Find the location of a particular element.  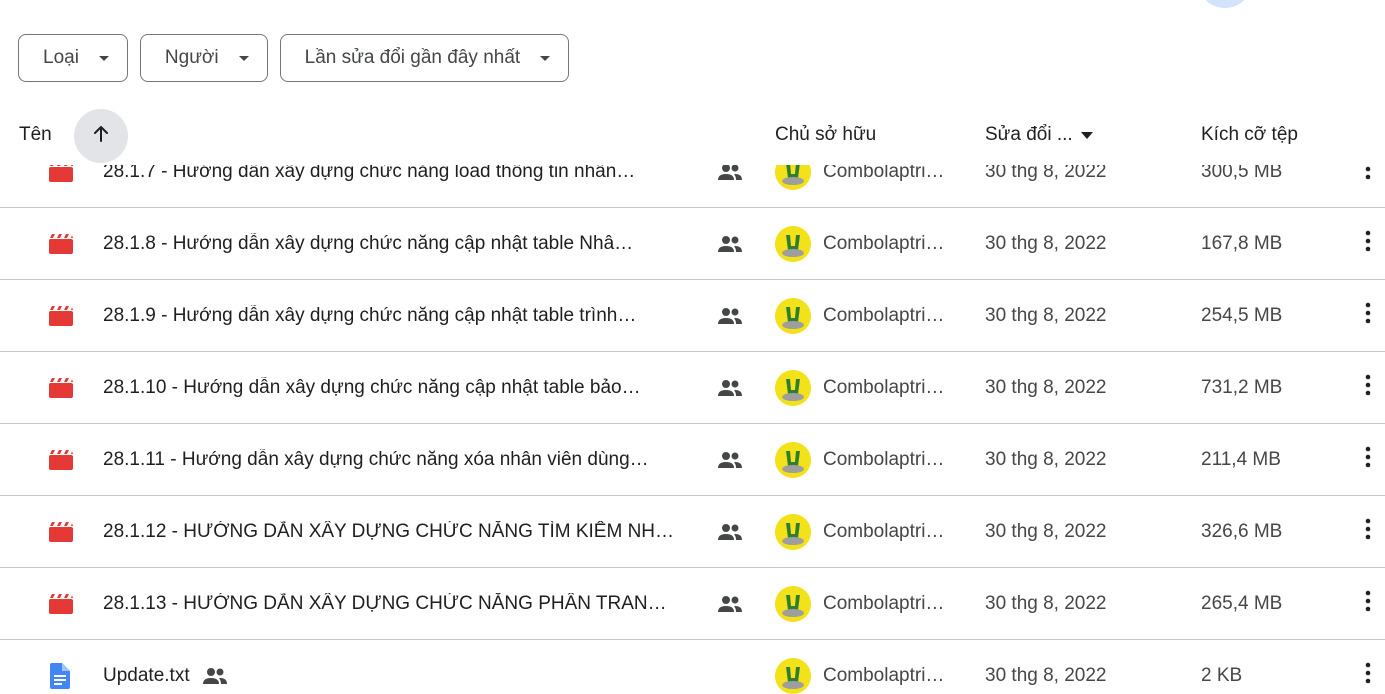

filter-people-chip: Người is located at coordinates (203, 58).